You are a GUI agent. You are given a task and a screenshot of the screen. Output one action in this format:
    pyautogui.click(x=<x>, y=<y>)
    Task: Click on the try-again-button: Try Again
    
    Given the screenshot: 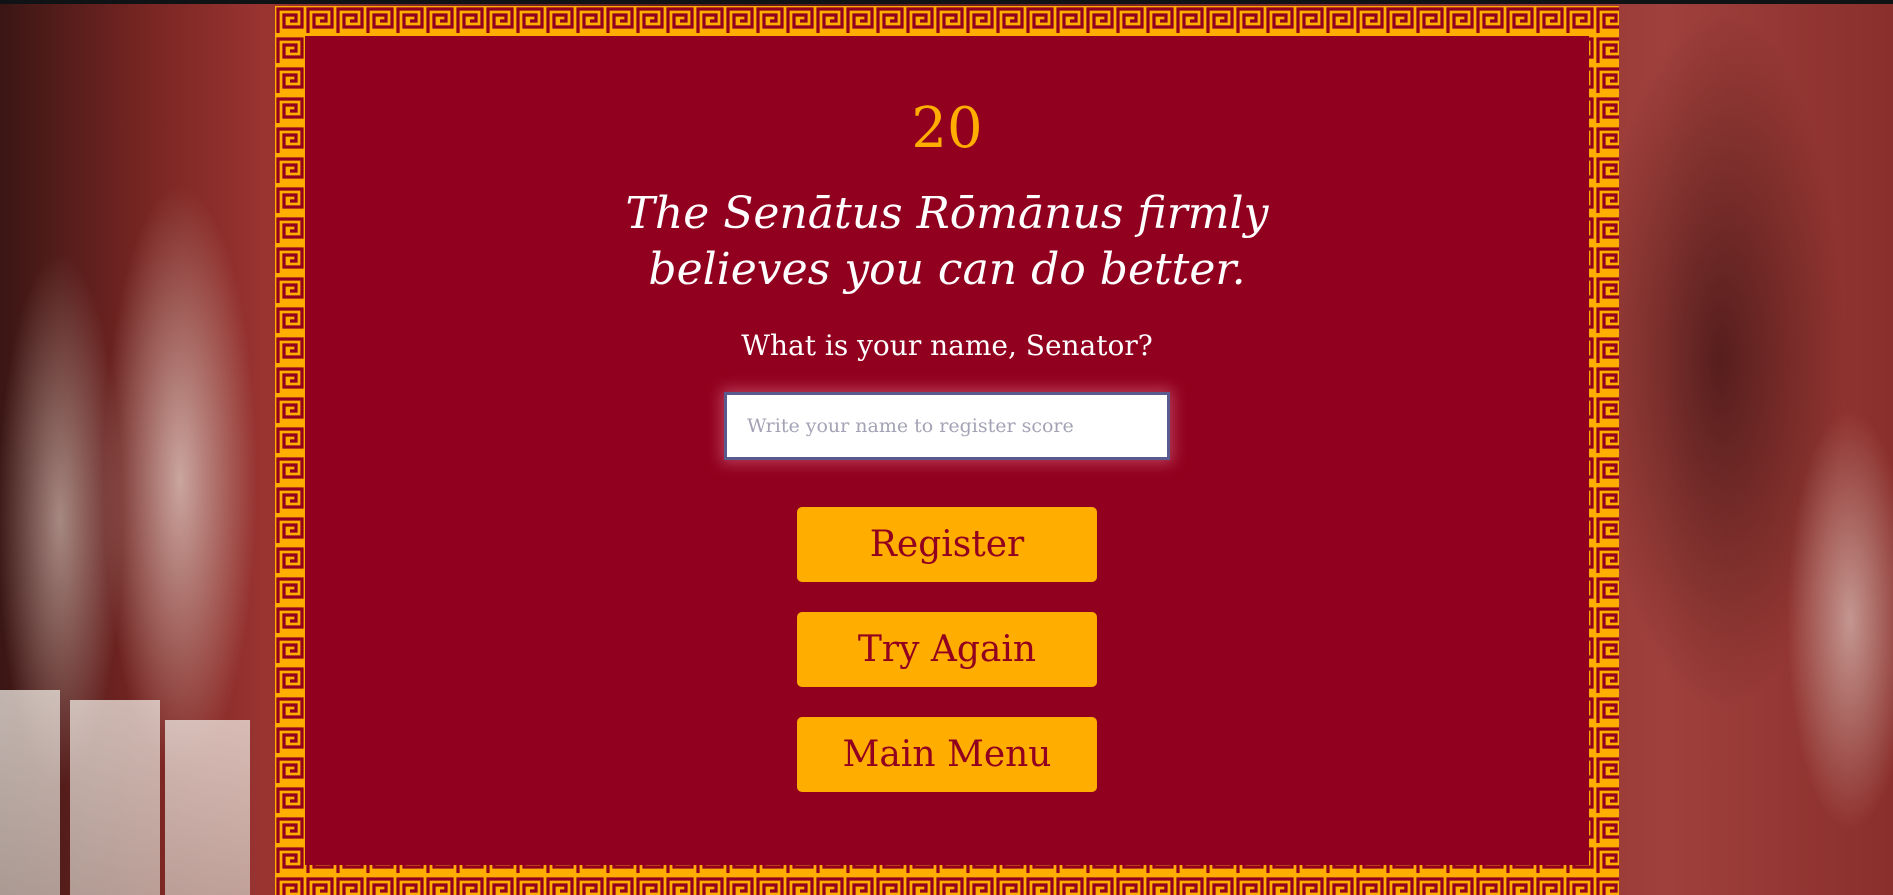 What is the action you would take?
    pyautogui.click(x=947, y=649)
    